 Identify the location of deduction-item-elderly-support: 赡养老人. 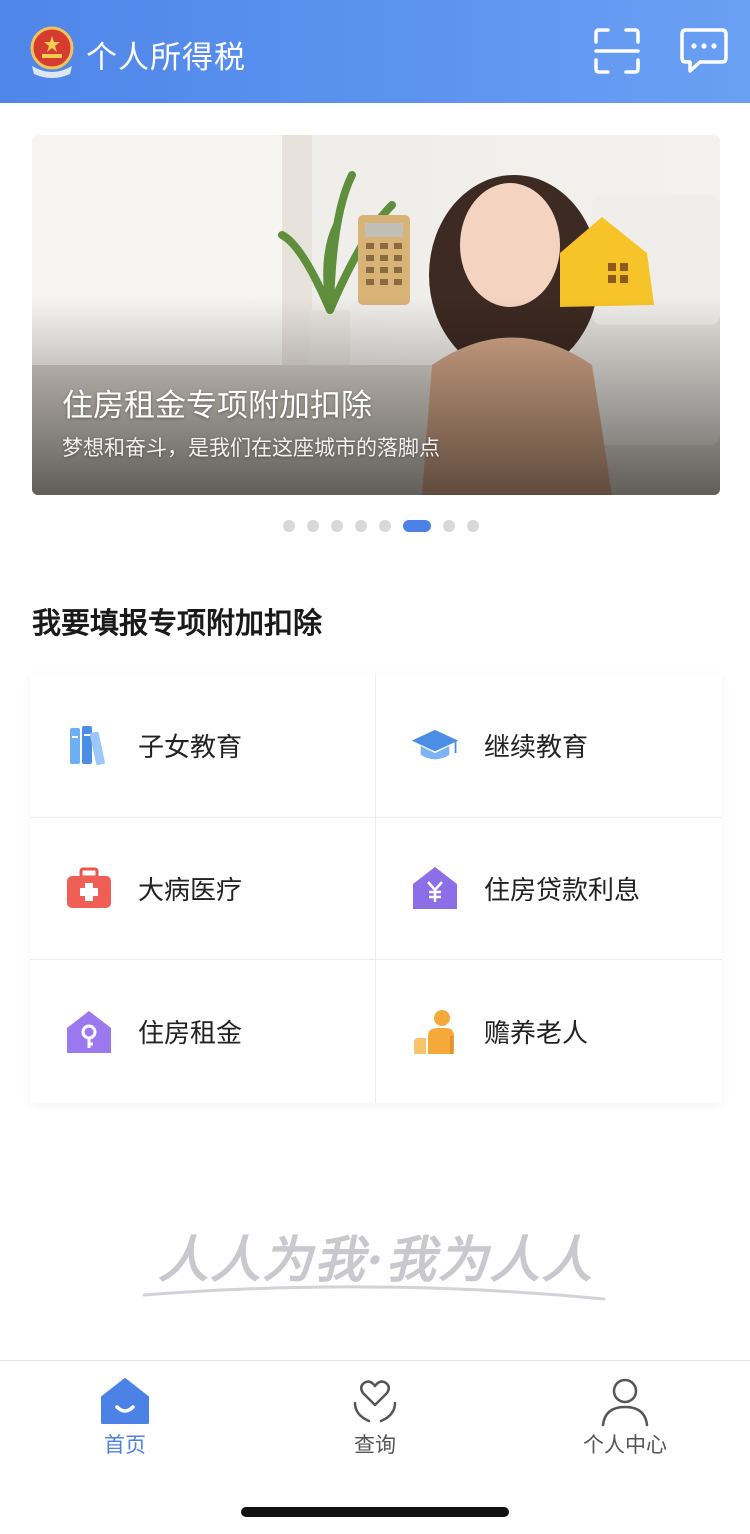
(549, 1031).